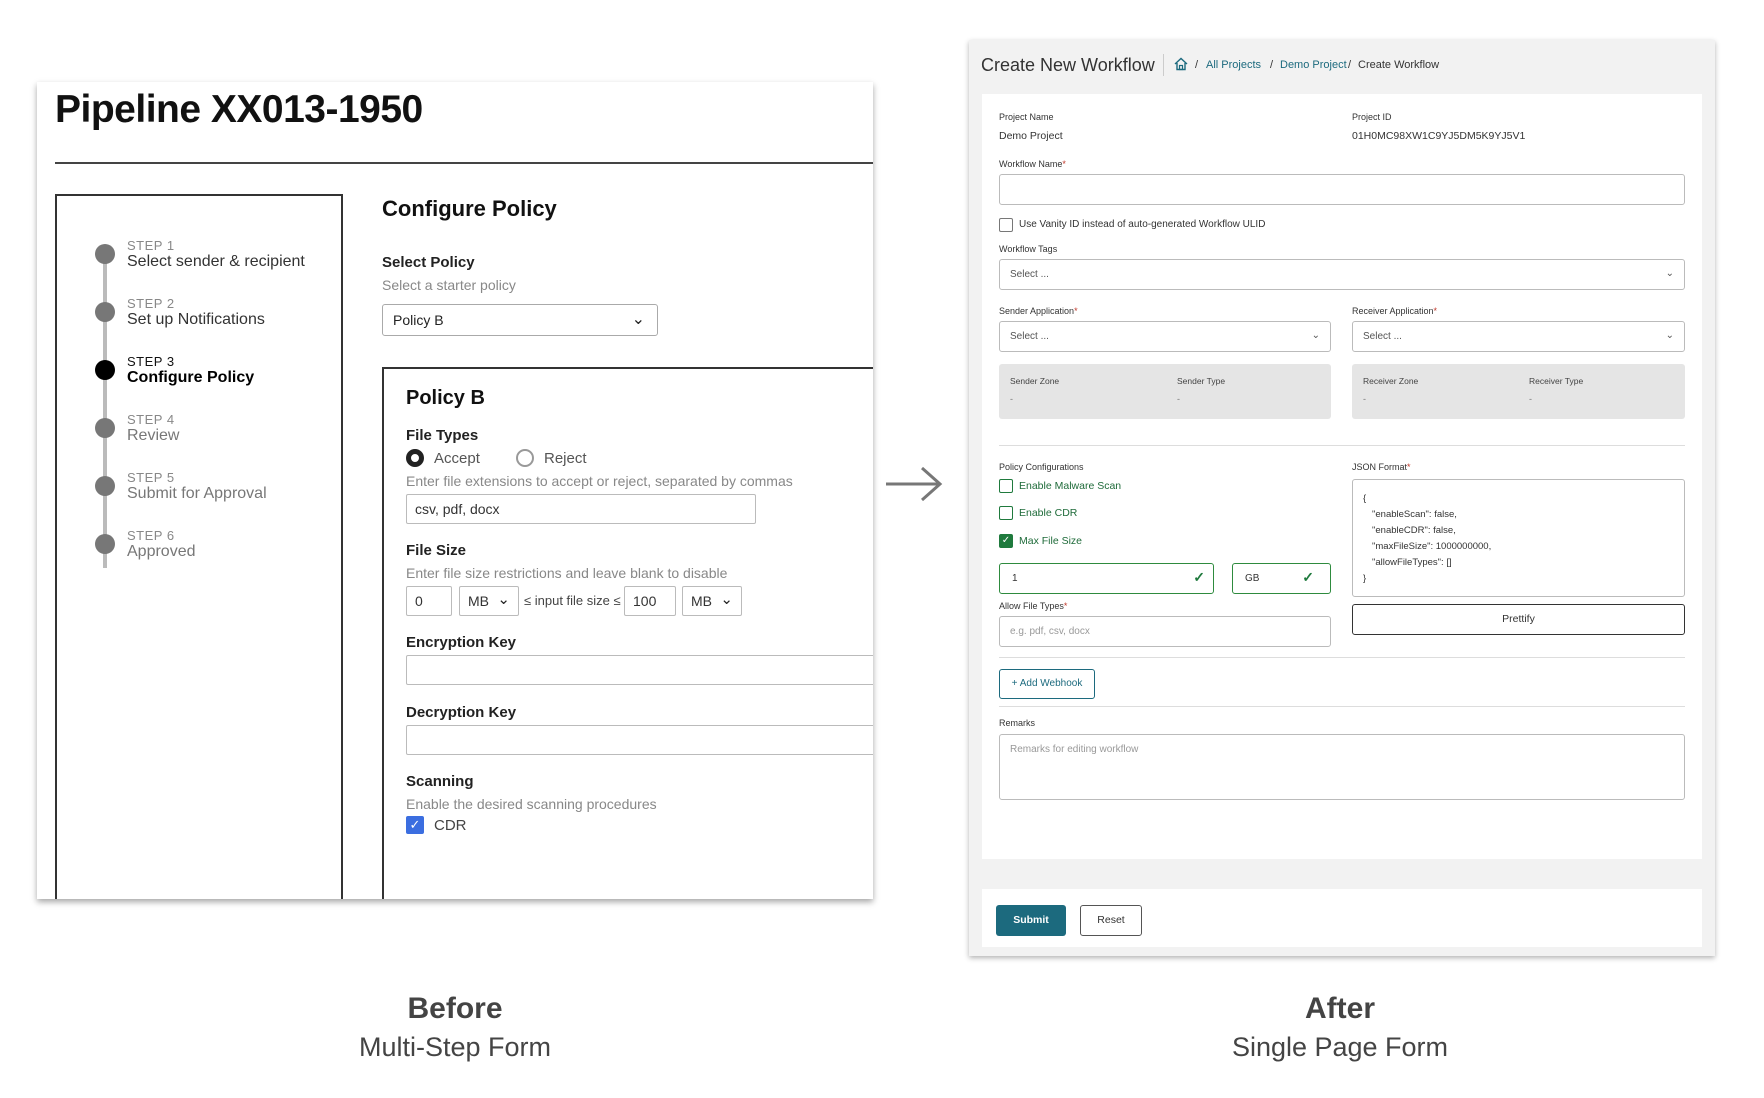 The width and height of the screenshot is (1764, 1098). I want to click on project-id-label: Project ID, so click(1372, 117).